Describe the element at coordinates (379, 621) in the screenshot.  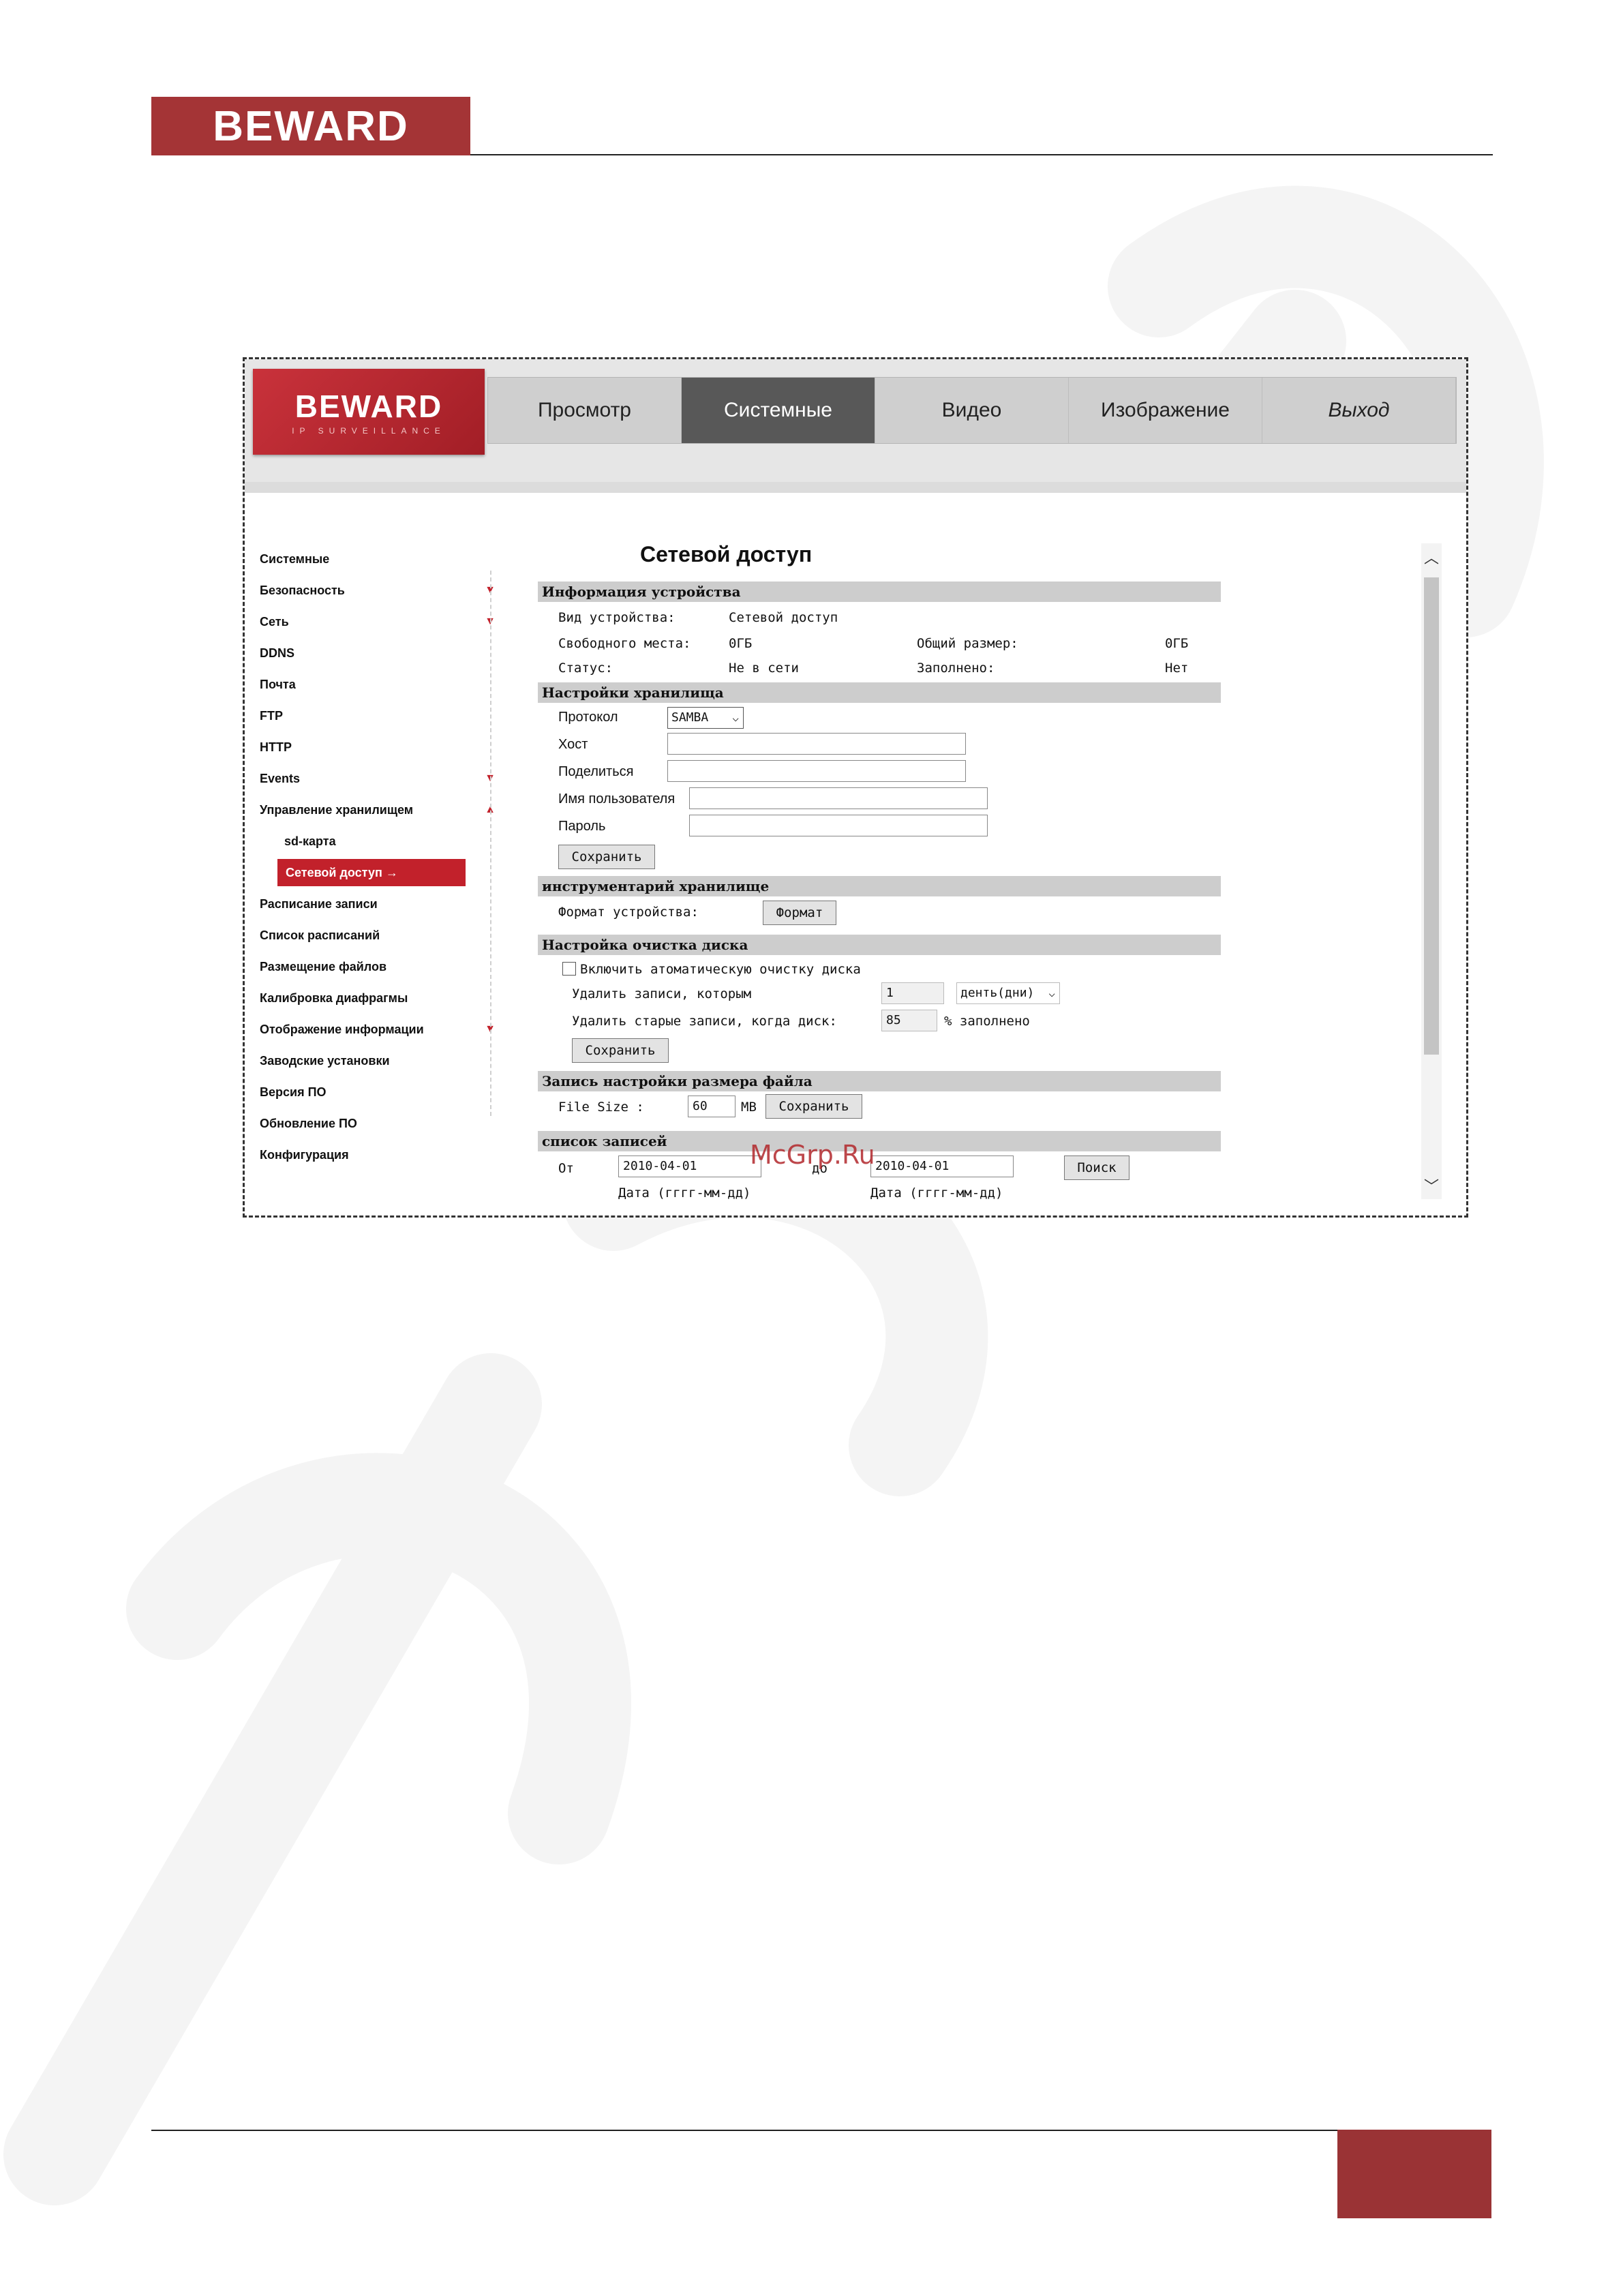
I see `sidebar-item-network: Сеть ▼` at that location.